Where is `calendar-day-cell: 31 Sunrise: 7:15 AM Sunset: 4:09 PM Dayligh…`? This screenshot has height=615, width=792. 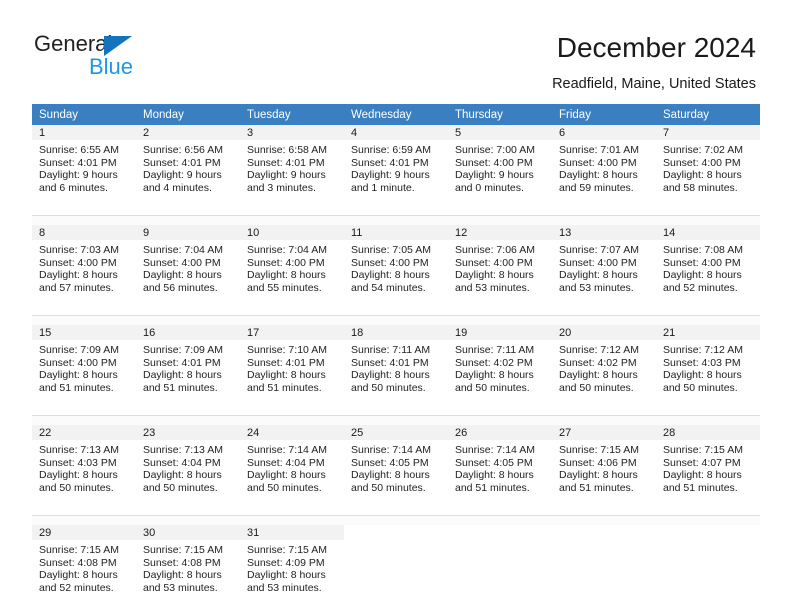
calendar-day-cell: 31 Sunrise: 7:15 AM Sunset: 4:09 PM Dayligh… is located at coordinates (292, 570).